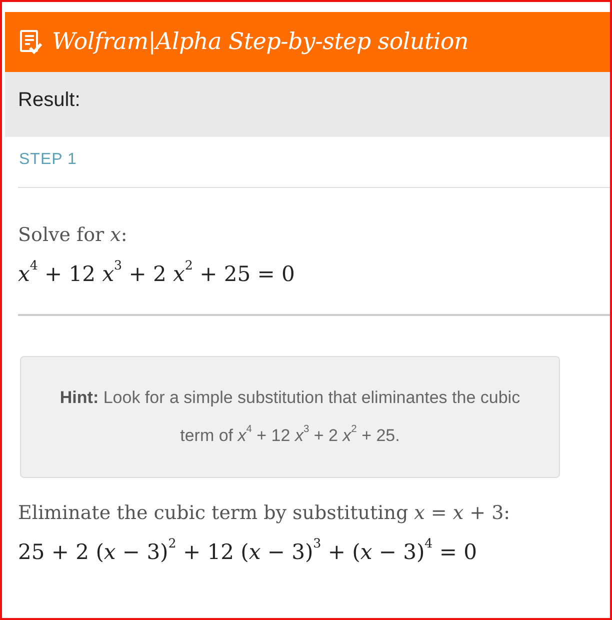 The height and width of the screenshot is (620, 612). What do you see at coordinates (157, 274) in the screenshot?
I see `equation: x$^{4}$ + 12 x$^{3}$ + 2 x$^{2}$ + 25 = 0` at bounding box center [157, 274].